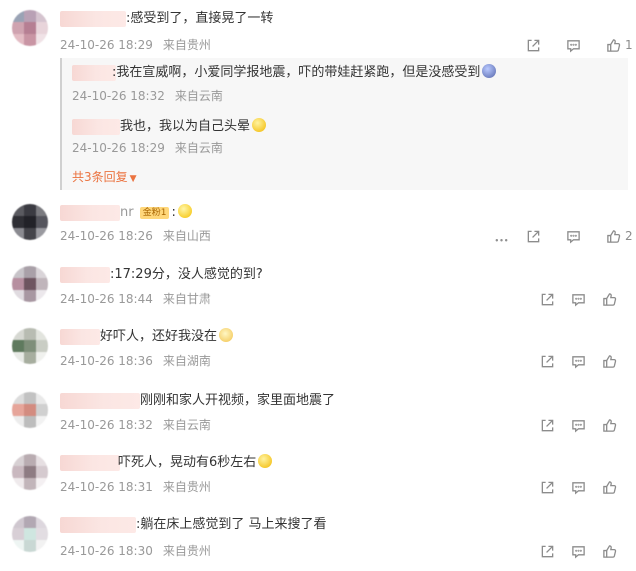 The height and width of the screenshot is (571, 636). I want to click on comment-time: 24-10-26 18:36, so click(106, 361).